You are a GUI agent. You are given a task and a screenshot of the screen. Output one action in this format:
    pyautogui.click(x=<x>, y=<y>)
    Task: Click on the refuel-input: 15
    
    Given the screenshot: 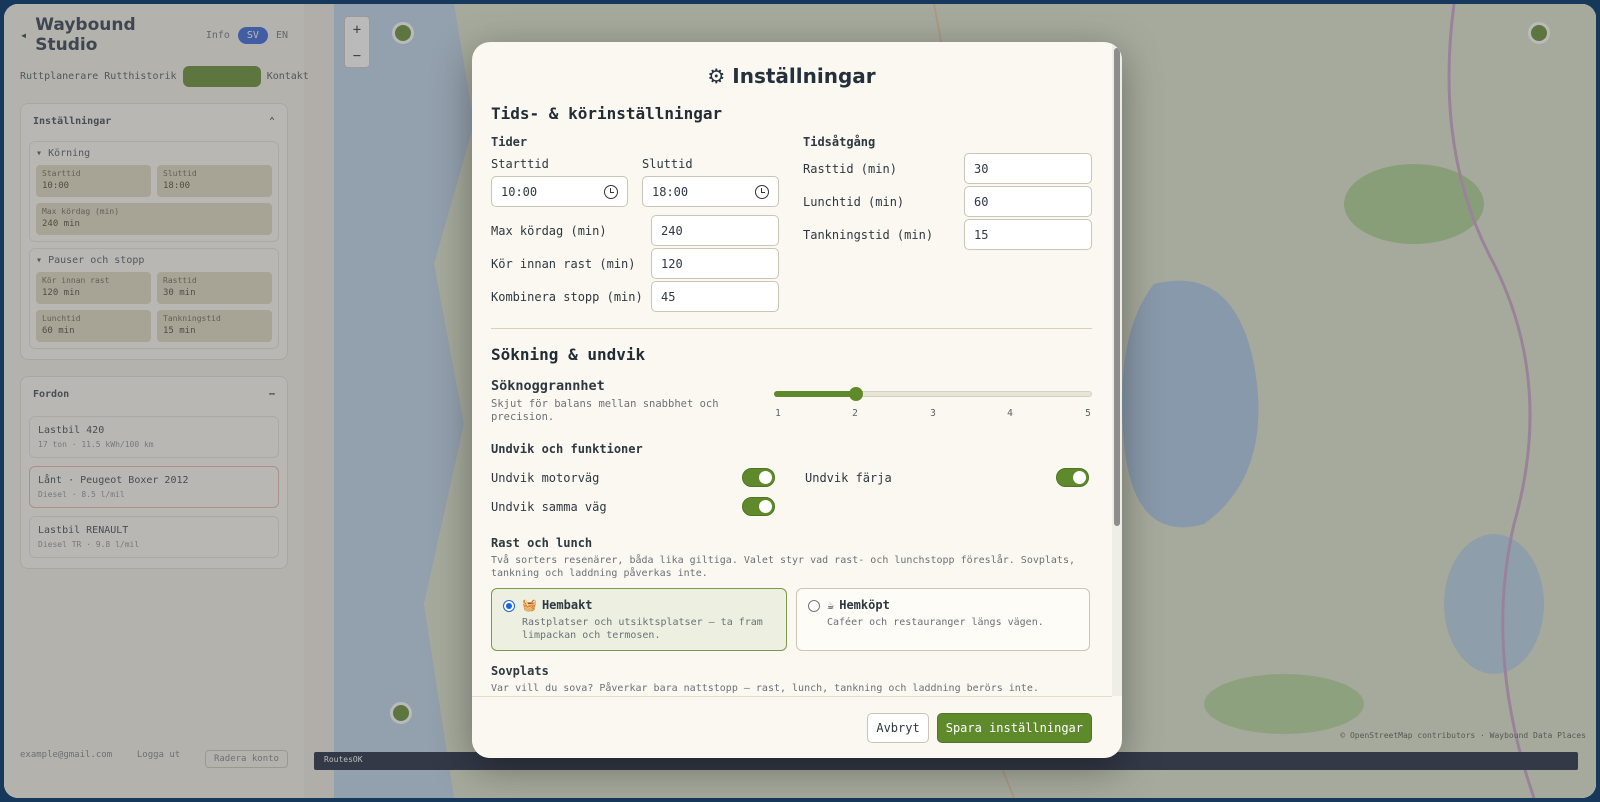 What is the action you would take?
    pyautogui.click(x=1028, y=234)
    